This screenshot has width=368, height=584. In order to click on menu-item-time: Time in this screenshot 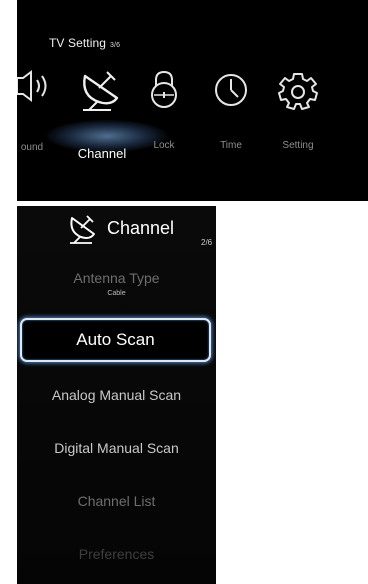, I will do `click(231, 116)`.